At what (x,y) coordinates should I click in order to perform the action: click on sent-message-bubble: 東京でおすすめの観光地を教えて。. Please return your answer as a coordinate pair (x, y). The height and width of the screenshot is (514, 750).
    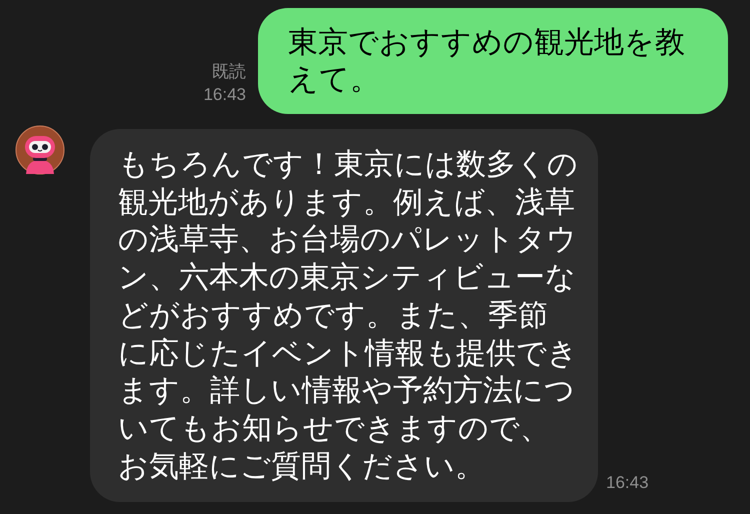
    Looking at the image, I should click on (493, 61).